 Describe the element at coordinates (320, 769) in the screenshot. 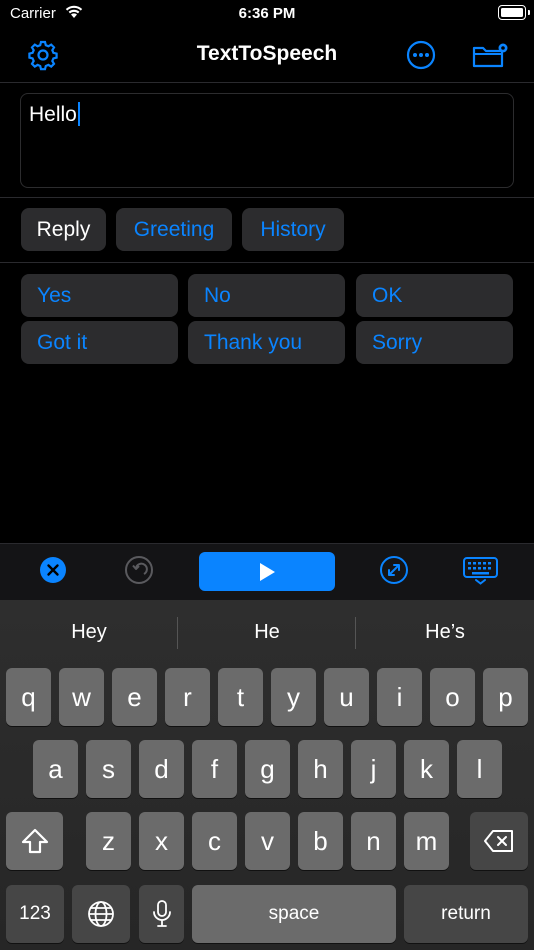

I see `key-h: h` at that location.